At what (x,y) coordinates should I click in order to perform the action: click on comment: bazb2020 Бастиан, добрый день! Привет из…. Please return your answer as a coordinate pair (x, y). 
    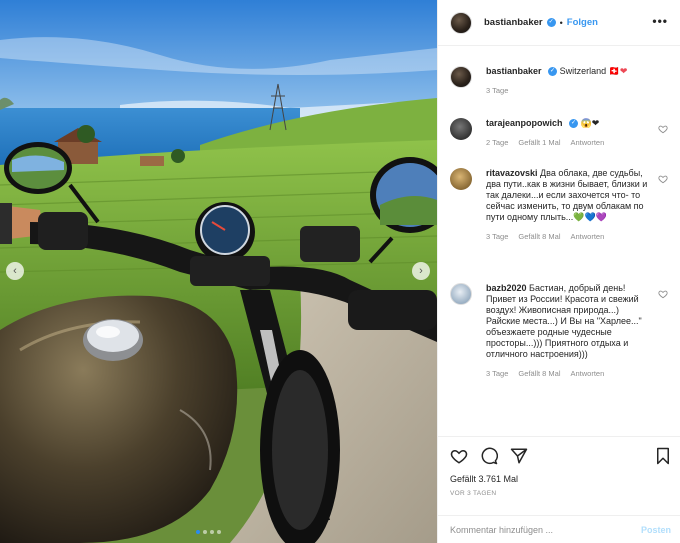
    Looking at the image, I should click on (561, 331).